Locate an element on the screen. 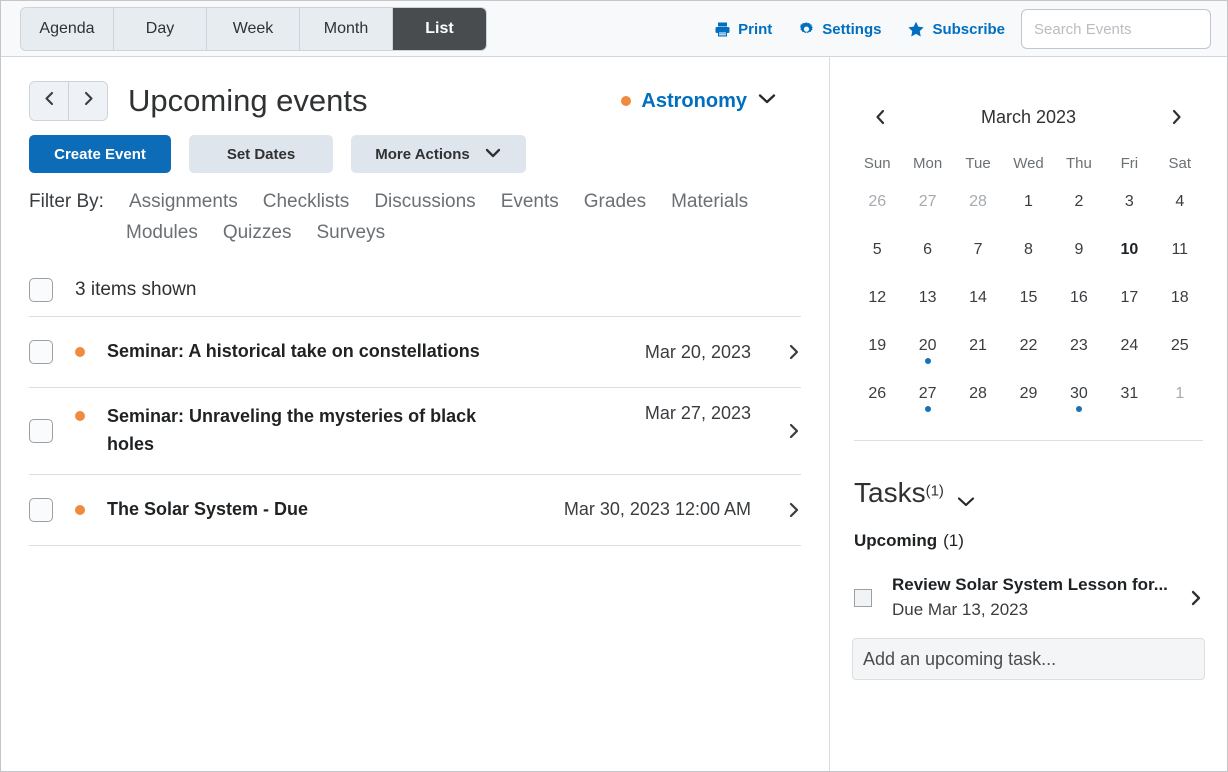 The width and height of the screenshot is (1228, 772). task-checkbox is located at coordinates (863, 597).